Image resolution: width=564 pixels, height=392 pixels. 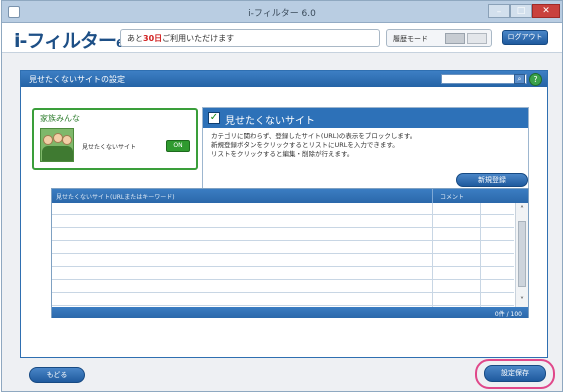 I want to click on license-days: あと30日ご利用いただけます, so click(x=250, y=38).